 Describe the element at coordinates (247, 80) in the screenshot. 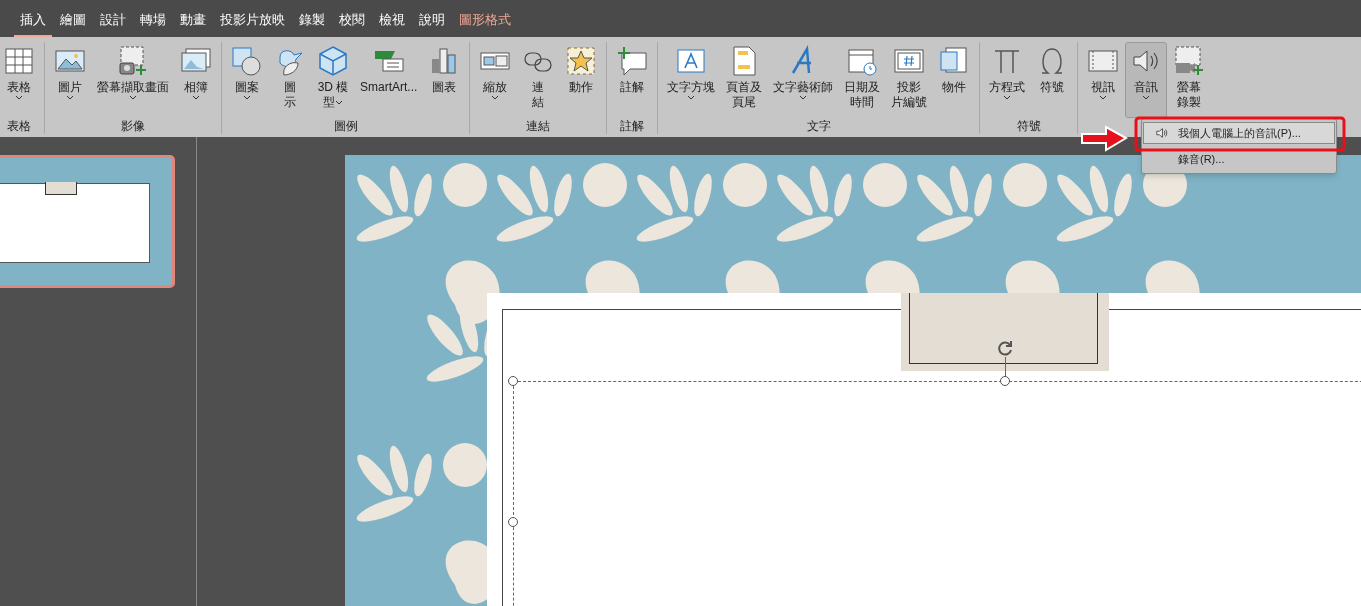

I see `ribbon-button: 圖案` at that location.